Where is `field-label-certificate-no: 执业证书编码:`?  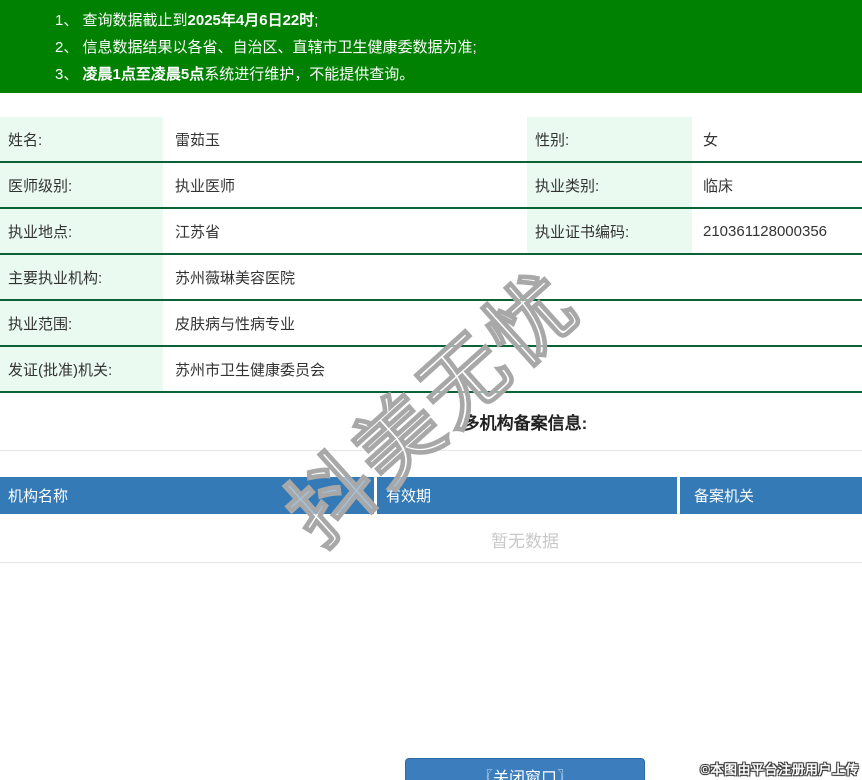
field-label-certificate-no: 执业证书编码: is located at coordinates (609, 231).